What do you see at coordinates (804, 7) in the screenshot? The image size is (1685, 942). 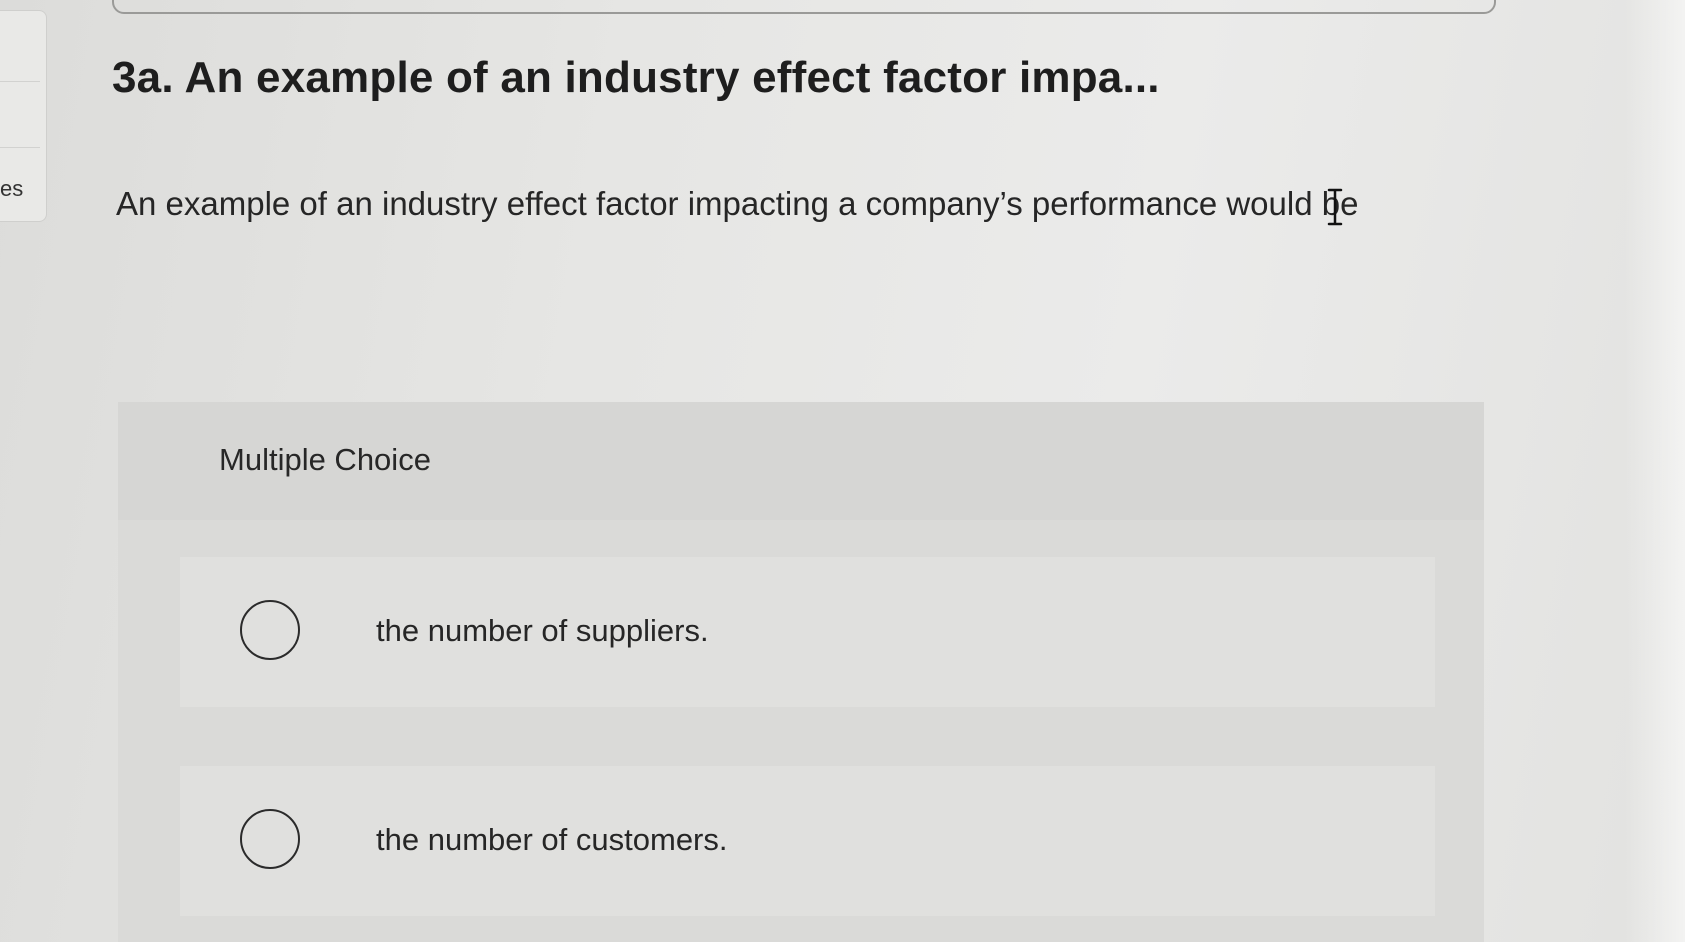 I see `top-container-outline` at bounding box center [804, 7].